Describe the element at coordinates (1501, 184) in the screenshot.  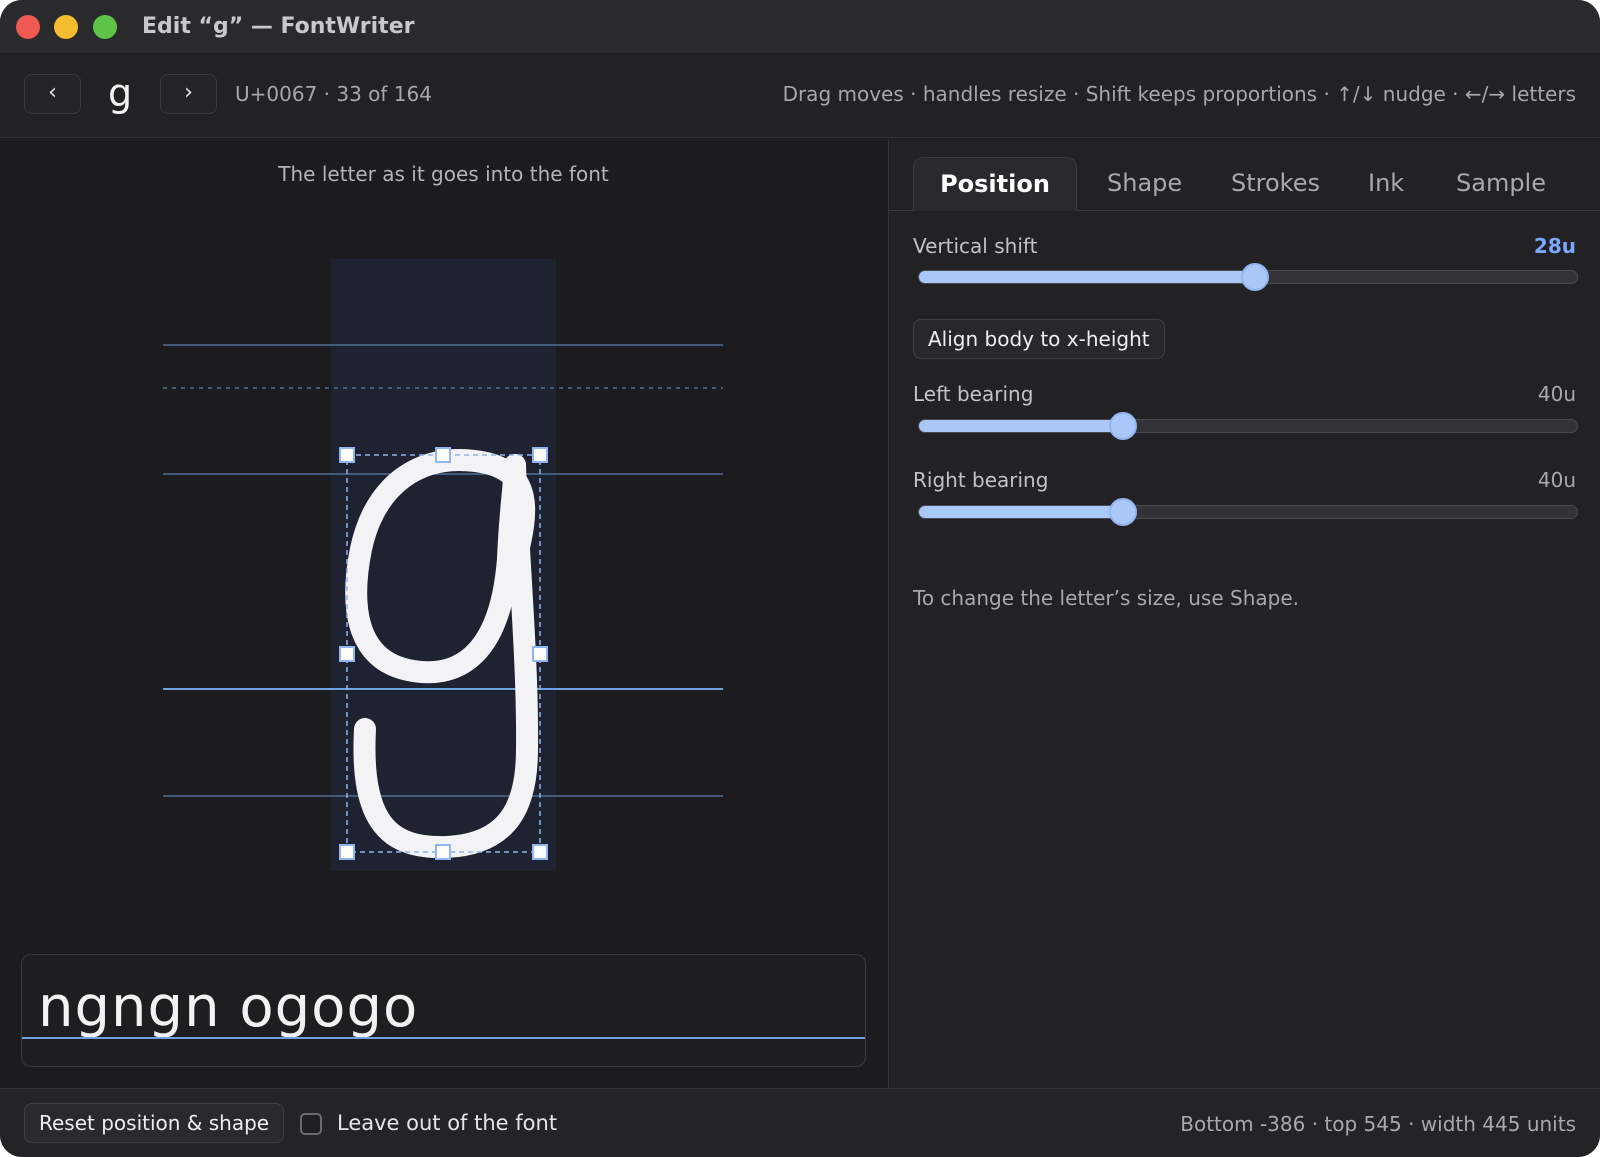
I see `tab-sample: Sample` at that location.